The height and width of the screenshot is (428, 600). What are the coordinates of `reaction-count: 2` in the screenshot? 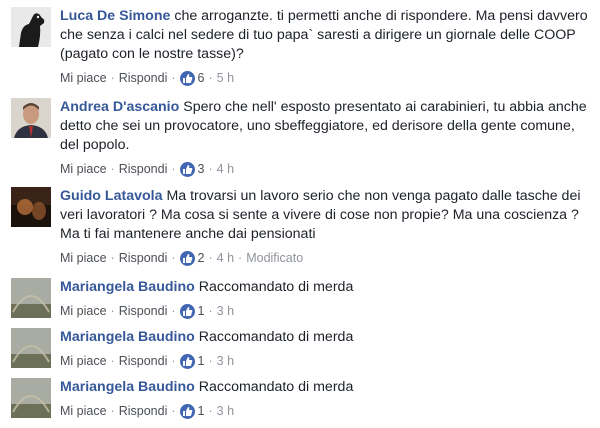 It's located at (201, 258).